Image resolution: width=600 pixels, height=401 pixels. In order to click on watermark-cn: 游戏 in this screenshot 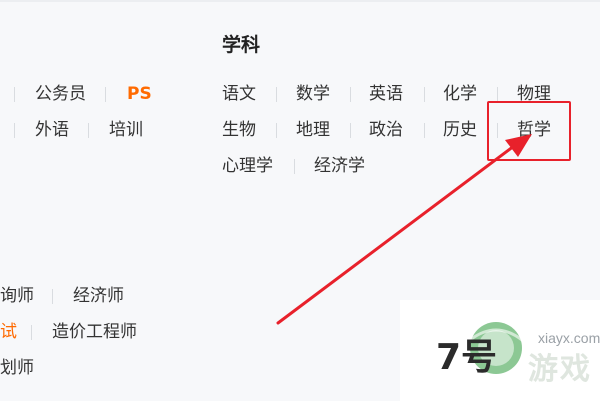, I will do `click(560, 369)`.